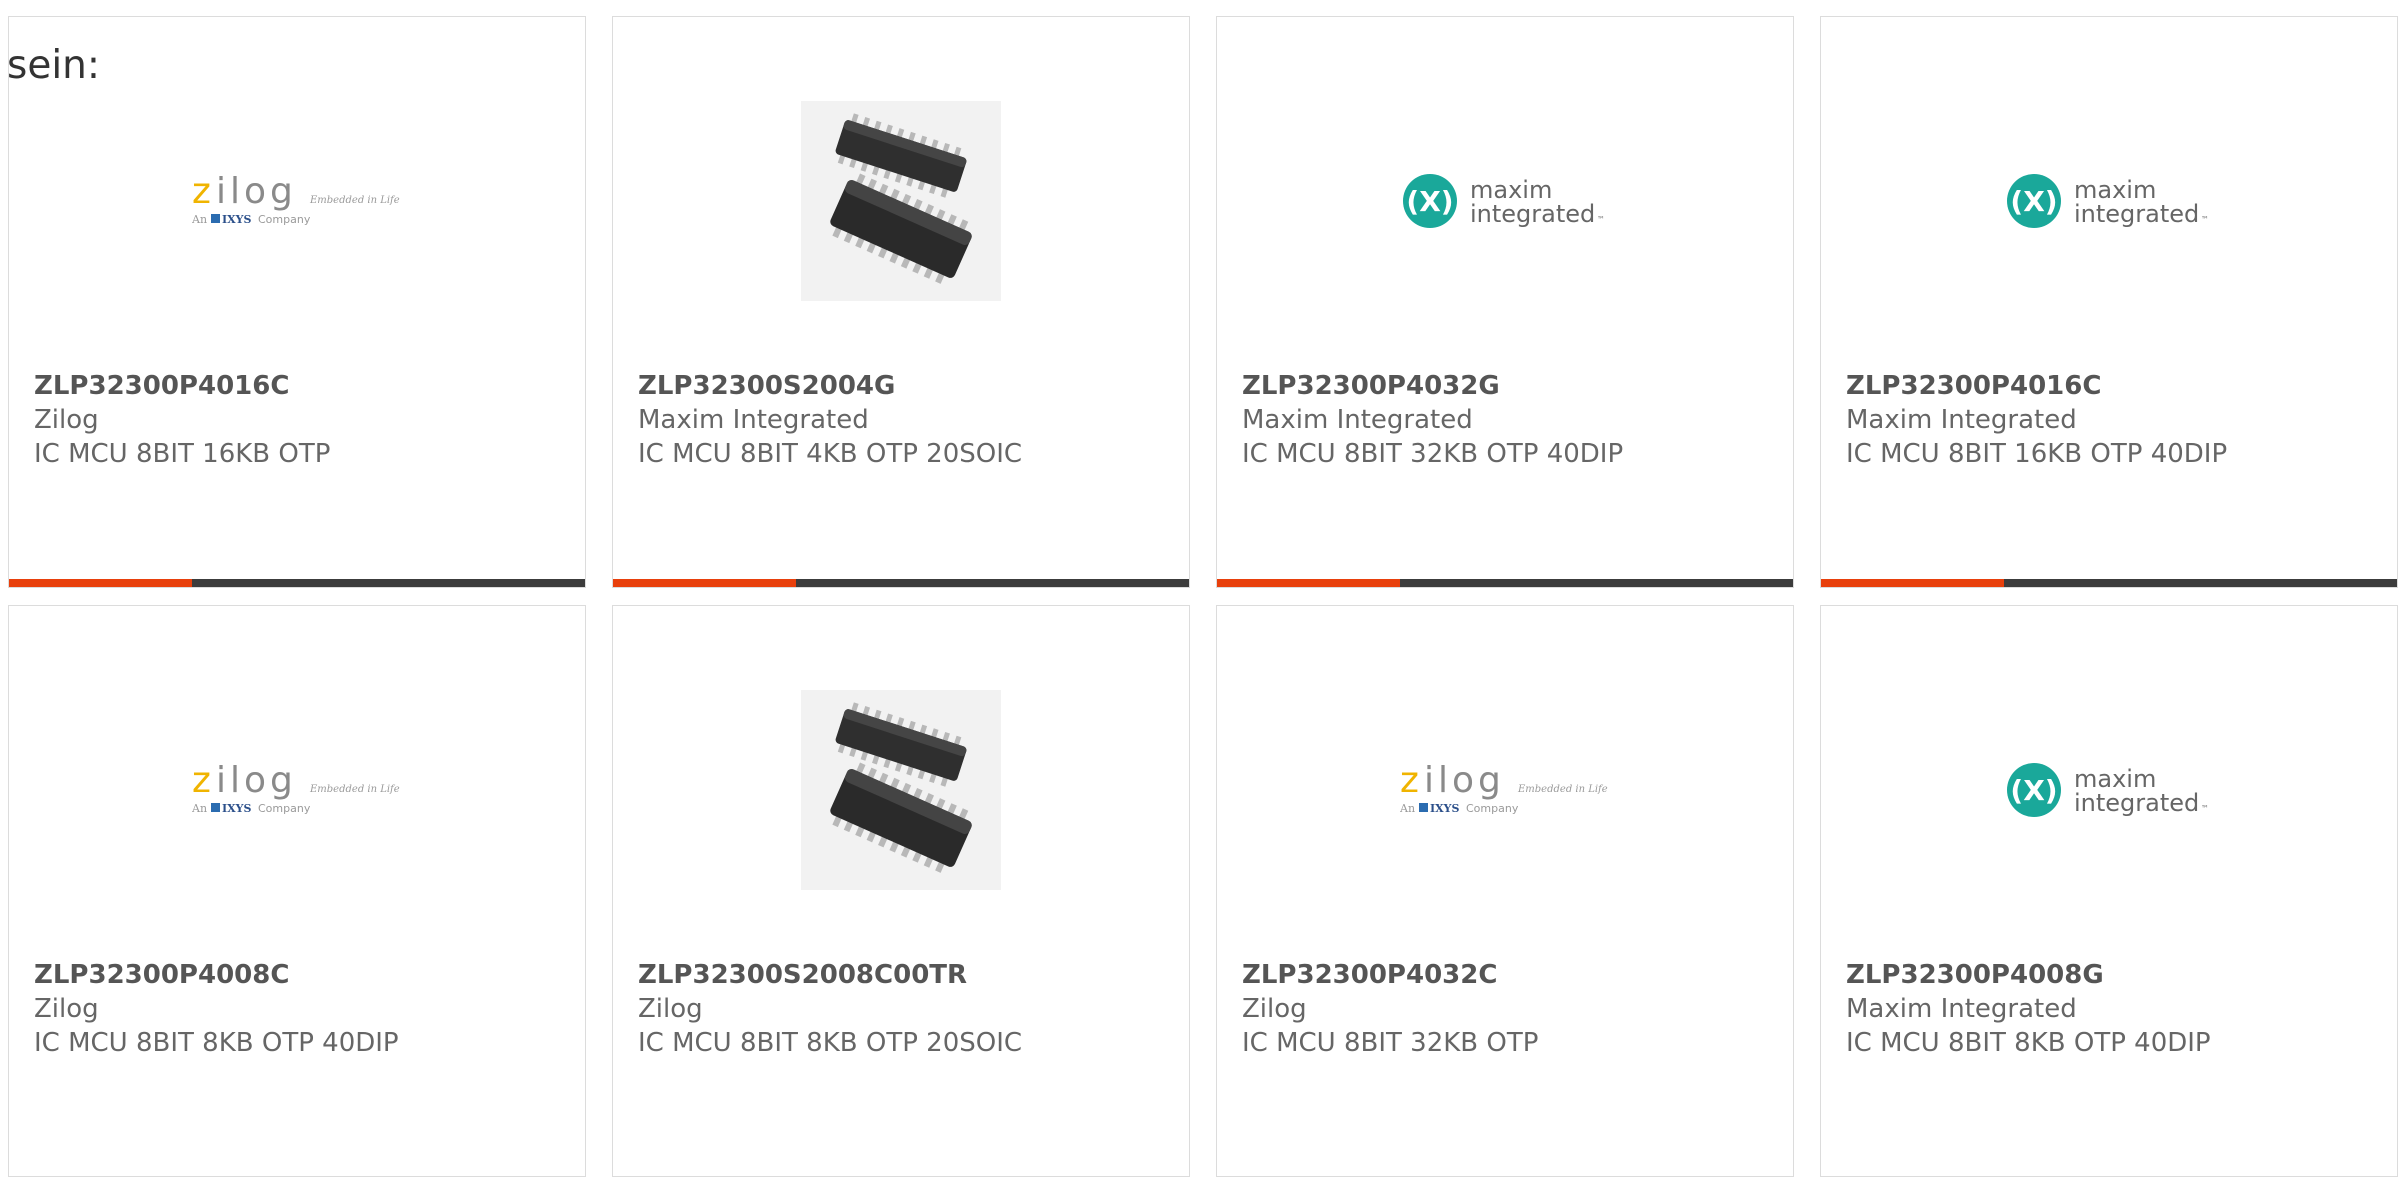 This screenshot has width=2400, height=1177. I want to click on description: IC MCU 8BIT 16KB OTP 40DIP, so click(2037, 454).